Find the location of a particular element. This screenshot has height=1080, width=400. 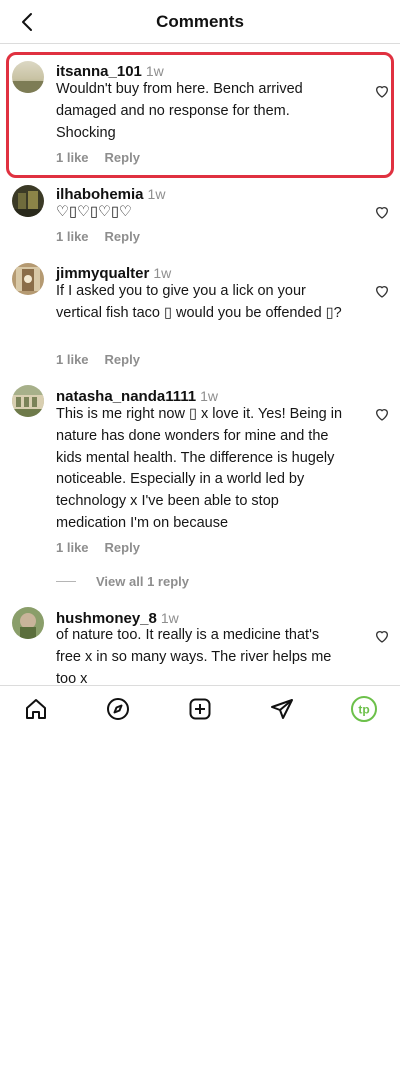

profile-avatar: tp is located at coordinates (364, 709).